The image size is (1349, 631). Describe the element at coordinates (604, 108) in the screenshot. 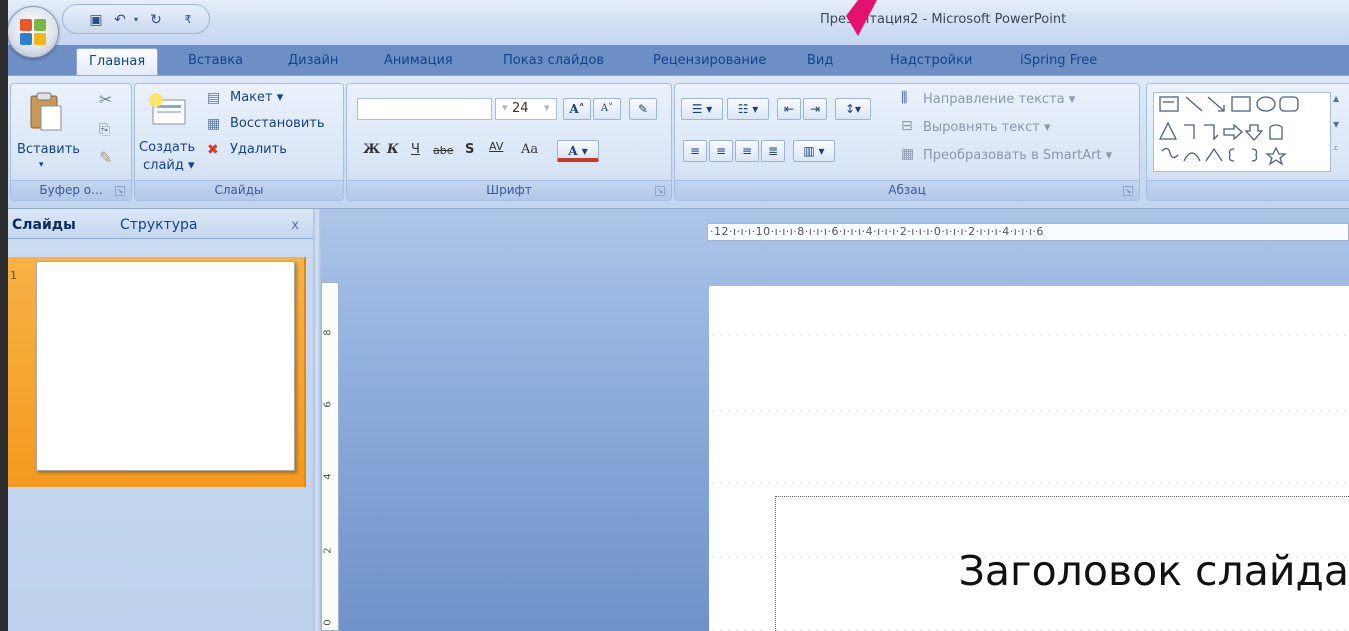

I see `shrink-font-glyph: A` at that location.